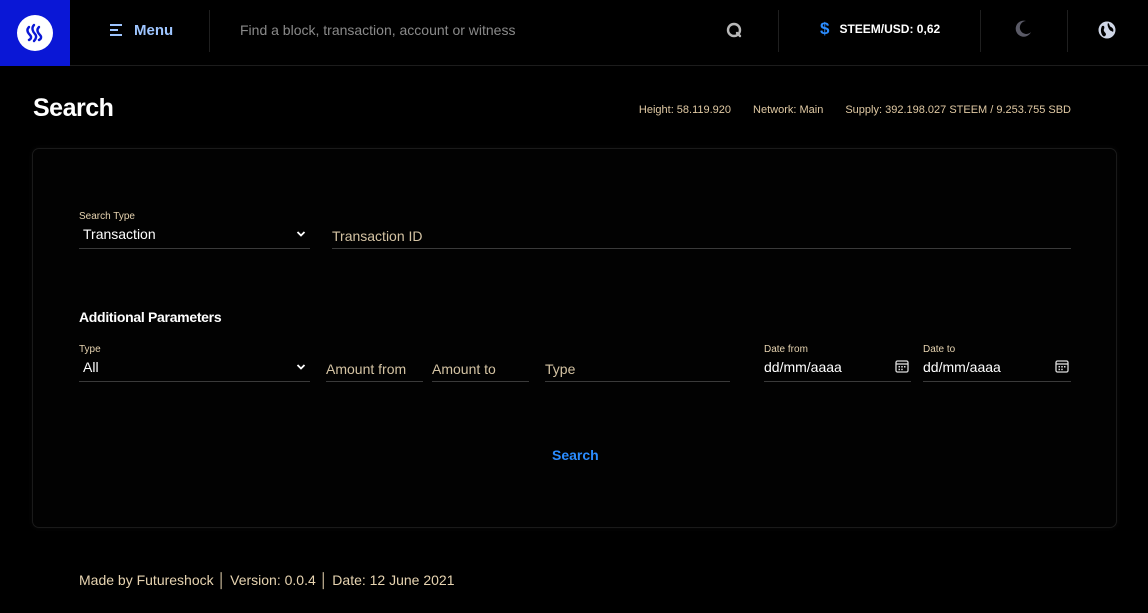 The width and height of the screenshot is (1148, 613). Describe the element at coordinates (1023, 29) in the screenshot. I see `moon-icon` at that location.